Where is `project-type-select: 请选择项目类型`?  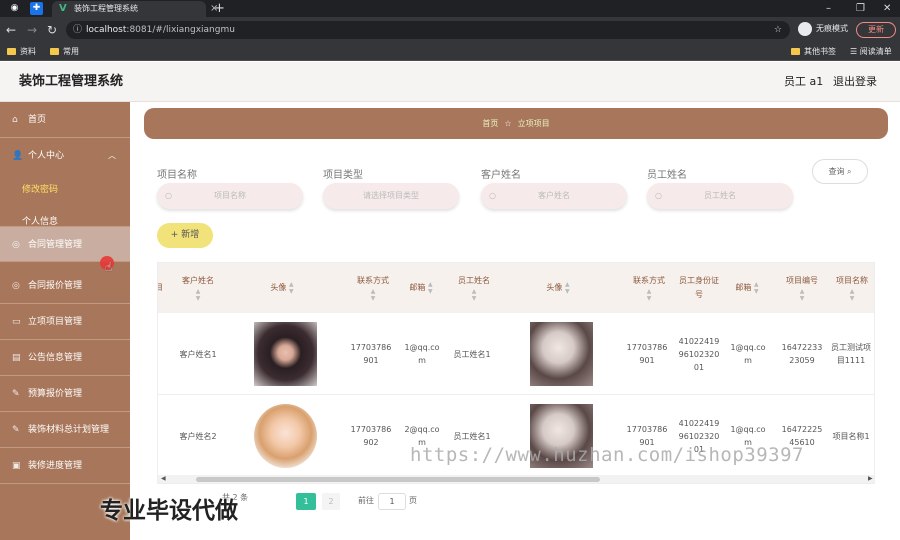
project-type-select: 请选择项目类型 is located at coordinates (391, 196).